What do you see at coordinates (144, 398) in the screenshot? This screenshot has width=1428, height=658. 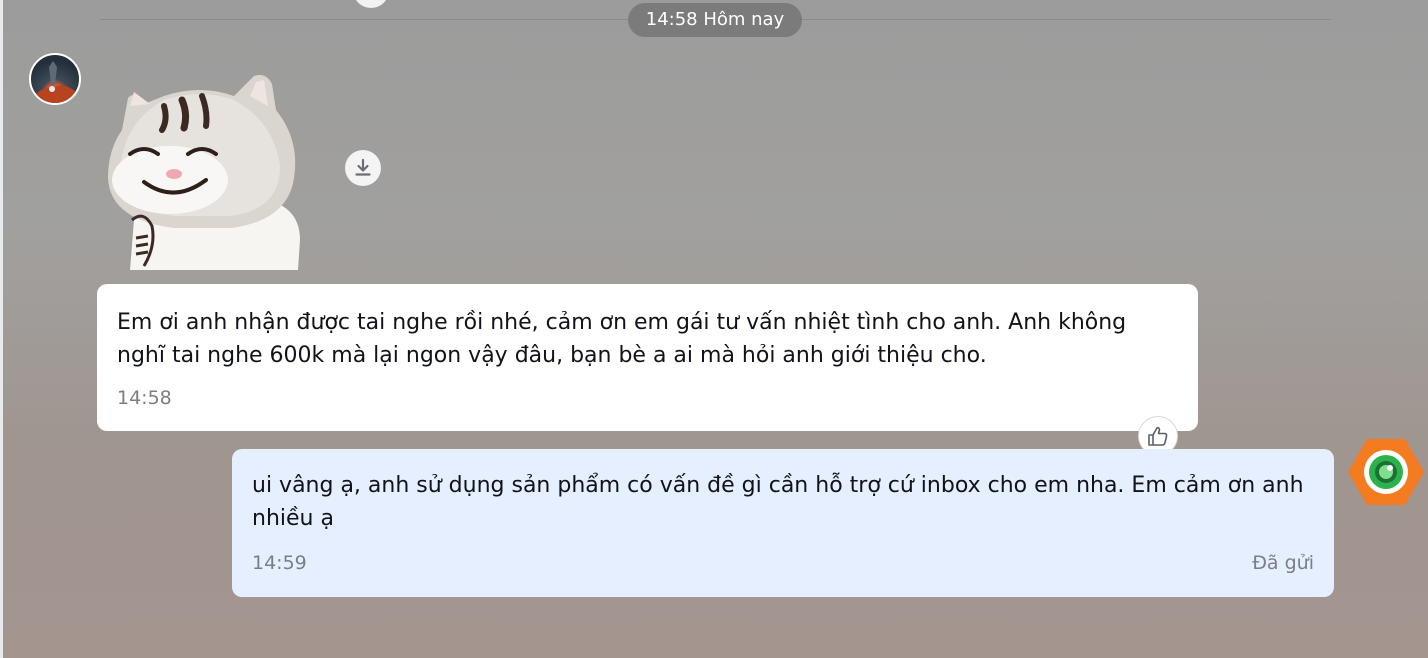 I see `message-time: 14:58` at bounding box center [144, 398].